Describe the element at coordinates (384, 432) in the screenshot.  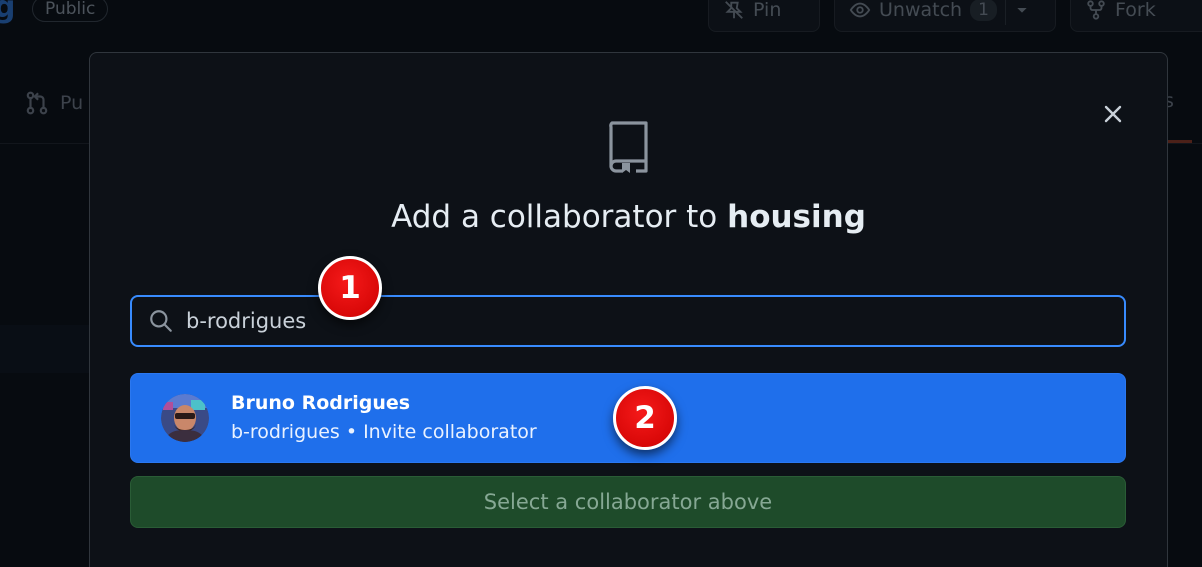
I see `suggestion-subtitle: b-rodrigues • Invite collaborator` at that location.